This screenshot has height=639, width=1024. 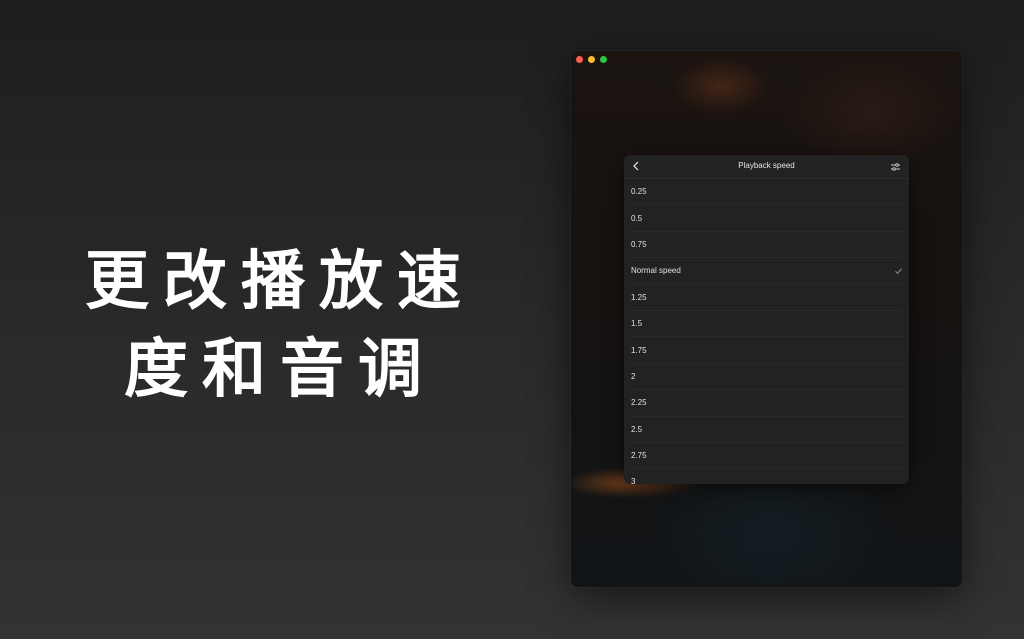 I want to click on headline-line-2: 度和音调, so click(x=280, y=370).